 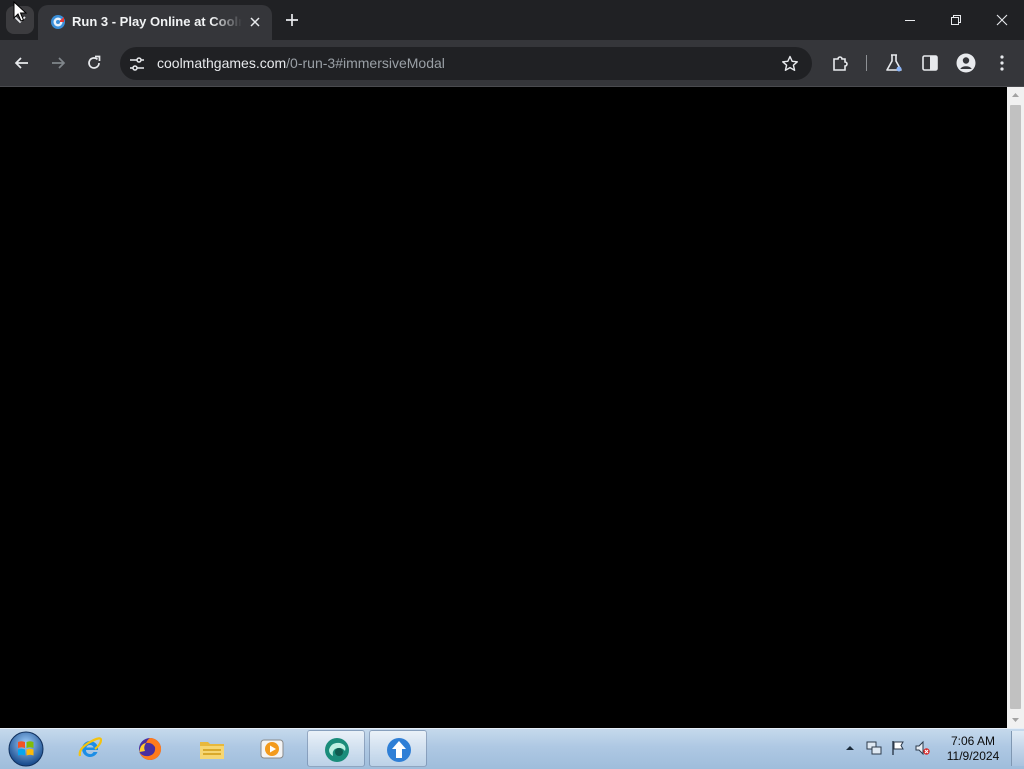 I want to click on taskbar-file-explorer, so click(x=212, y=748).